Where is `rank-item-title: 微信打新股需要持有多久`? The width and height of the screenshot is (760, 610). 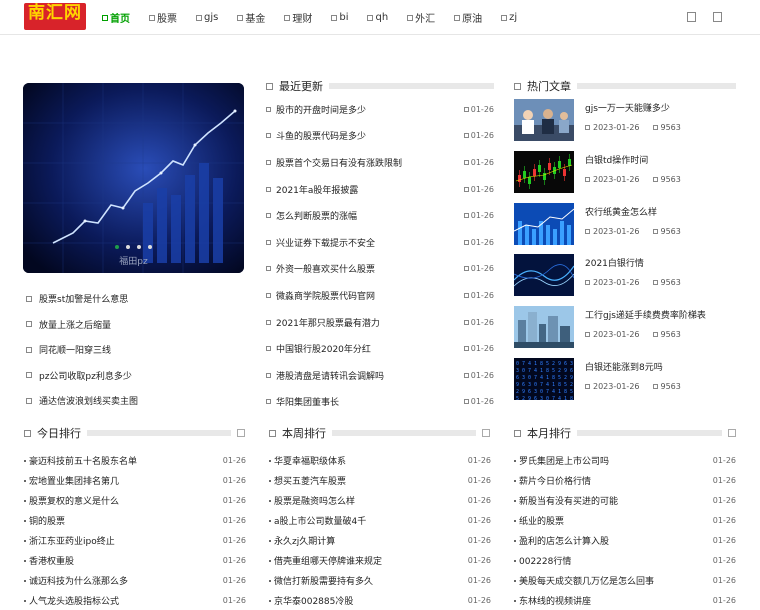 rank-item-title: 微信打新股需要持有多久 is located at coordinates (323, 582).